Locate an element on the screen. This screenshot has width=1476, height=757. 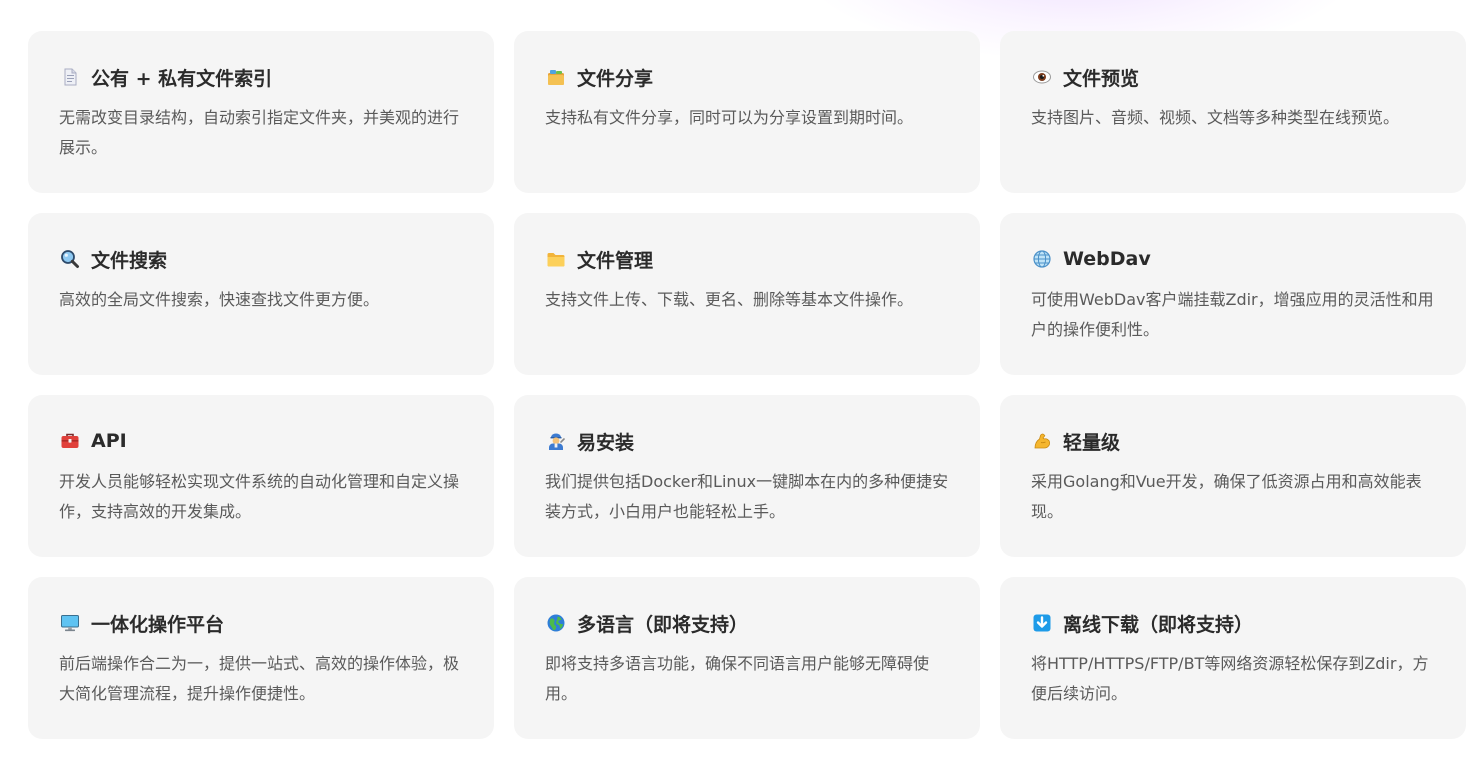
feature-title: 文件搜索 is located at coordinates (129, 260).